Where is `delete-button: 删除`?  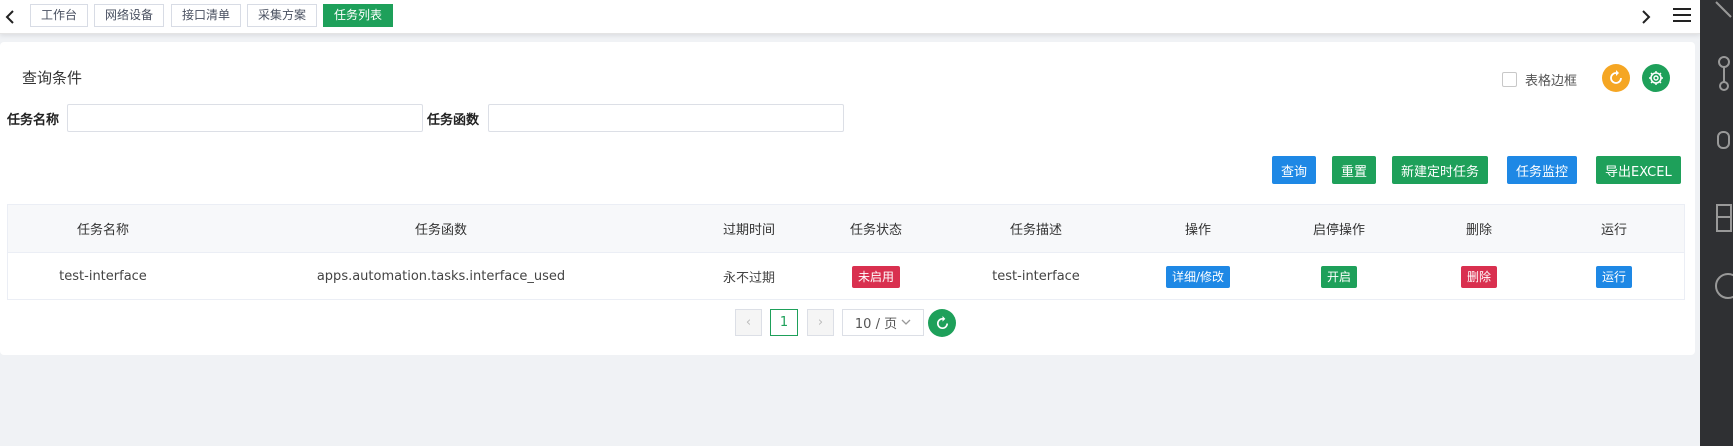
delete-button: 删除 is located at coordinates (1478, 276).